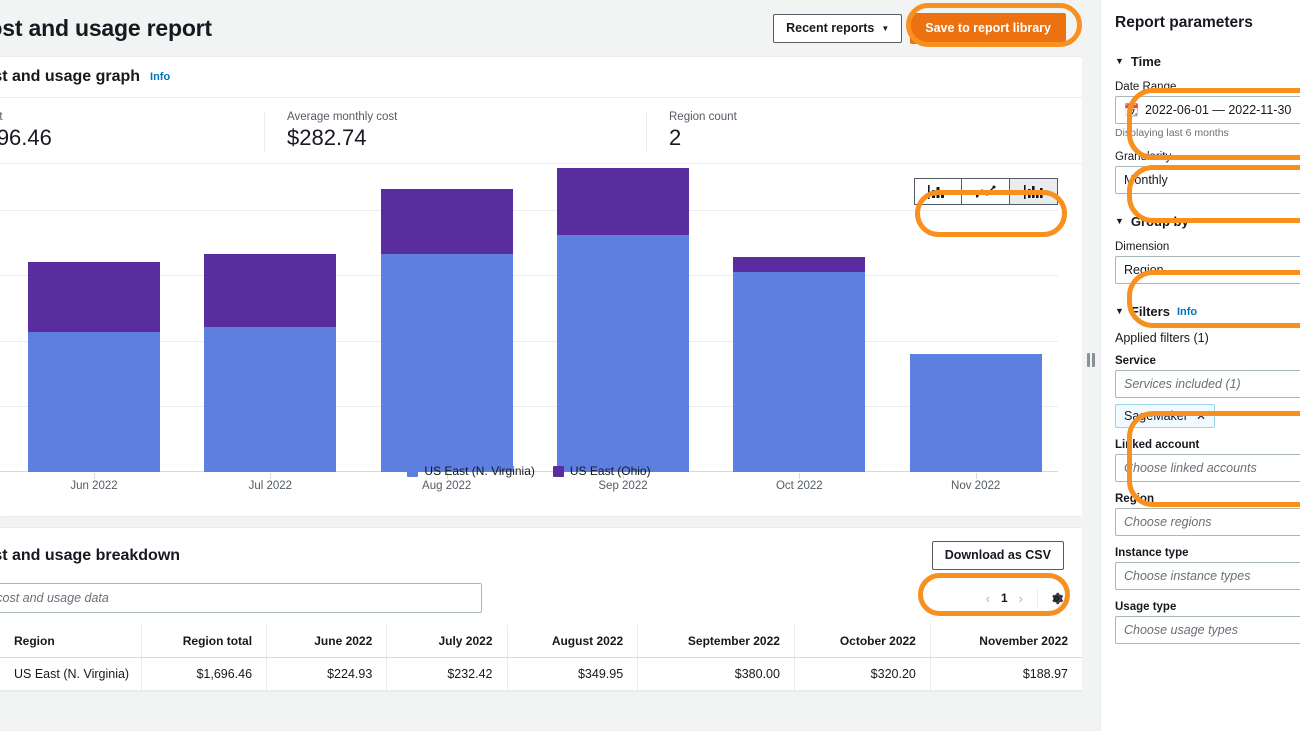 Image resolution: width=1300 pixels, height=731 pixels. I want to click on stat-average-monthly-cost-value: $282.74, so click(327, 137).